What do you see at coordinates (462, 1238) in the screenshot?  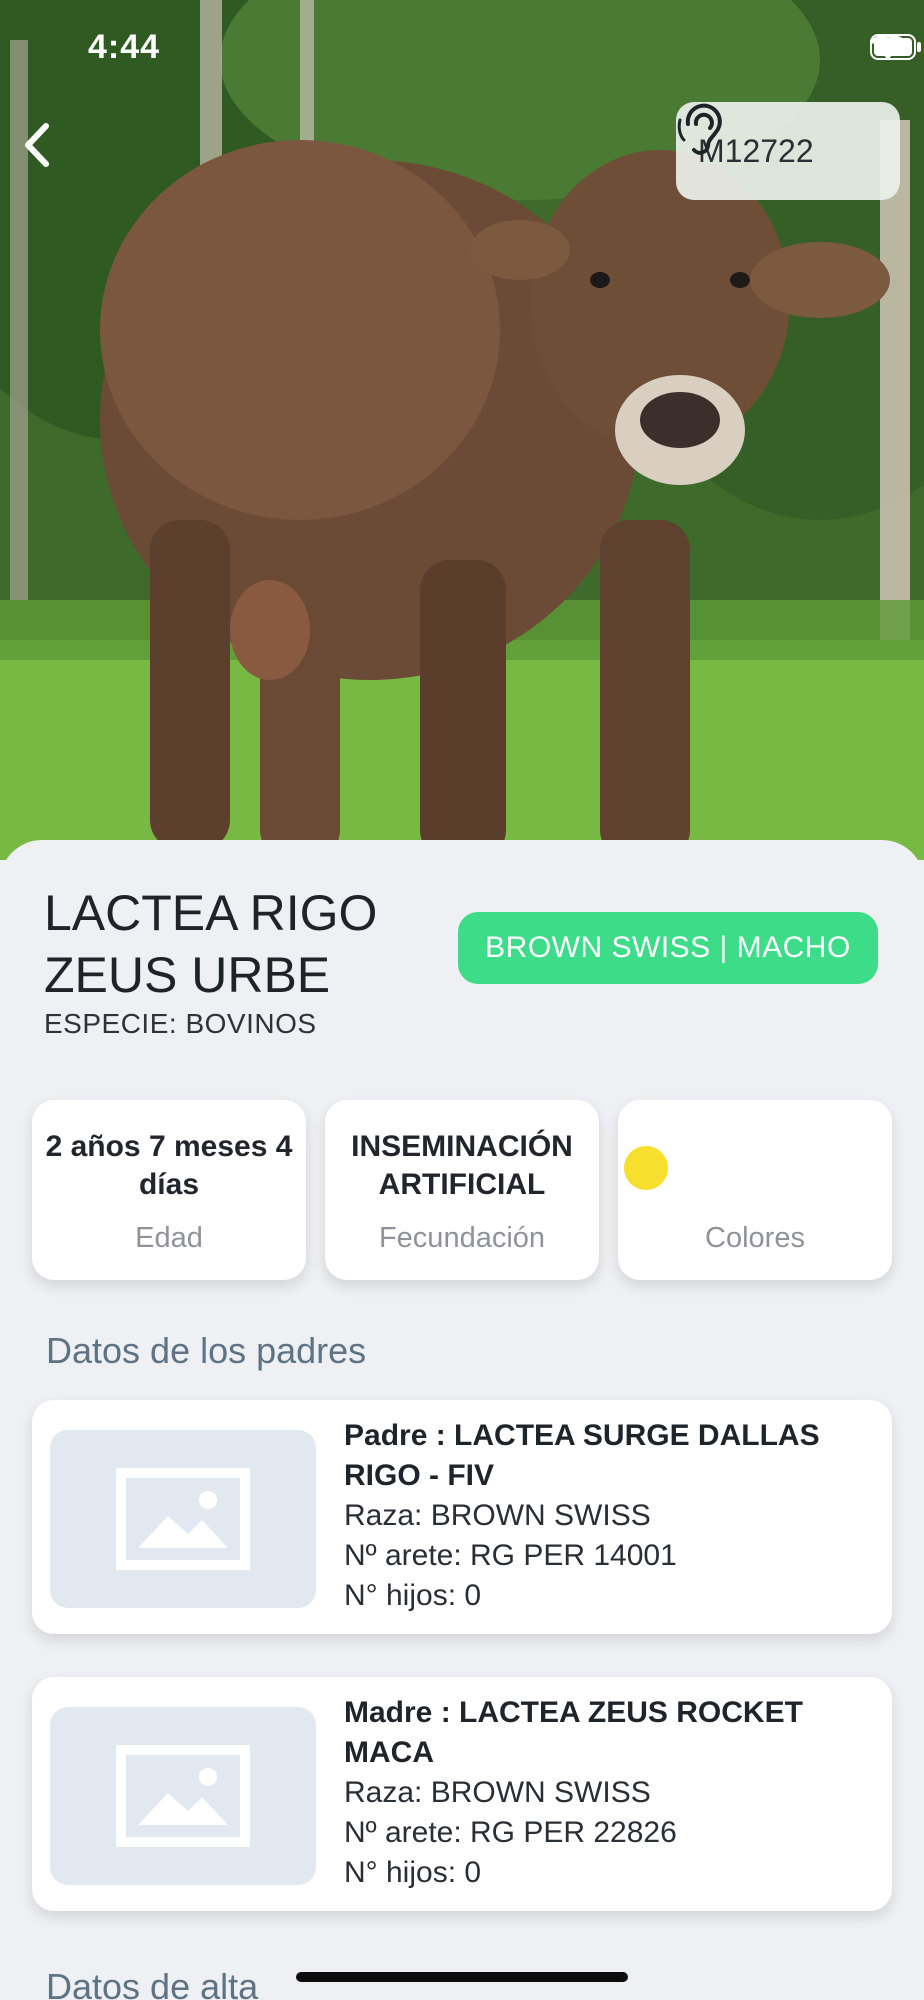 I see `fertilization-label: Fecundación` at bounding box center [462, 1238].